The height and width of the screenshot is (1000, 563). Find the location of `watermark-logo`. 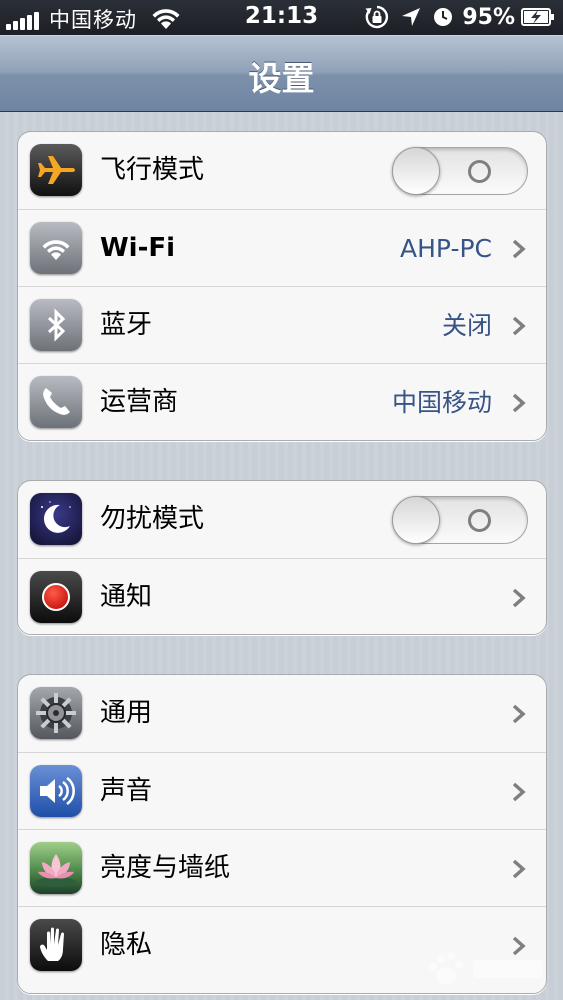

watermark-logo is located at coordinates (486, 968).